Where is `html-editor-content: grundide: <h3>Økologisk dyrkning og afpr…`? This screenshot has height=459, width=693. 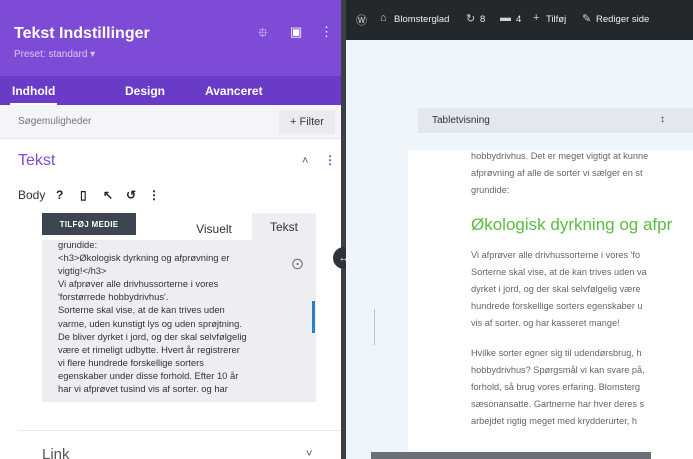 html-editor-content: grundide: <h3>Økologisk dyrkning og afpr… is located at coordinates (176, 317).